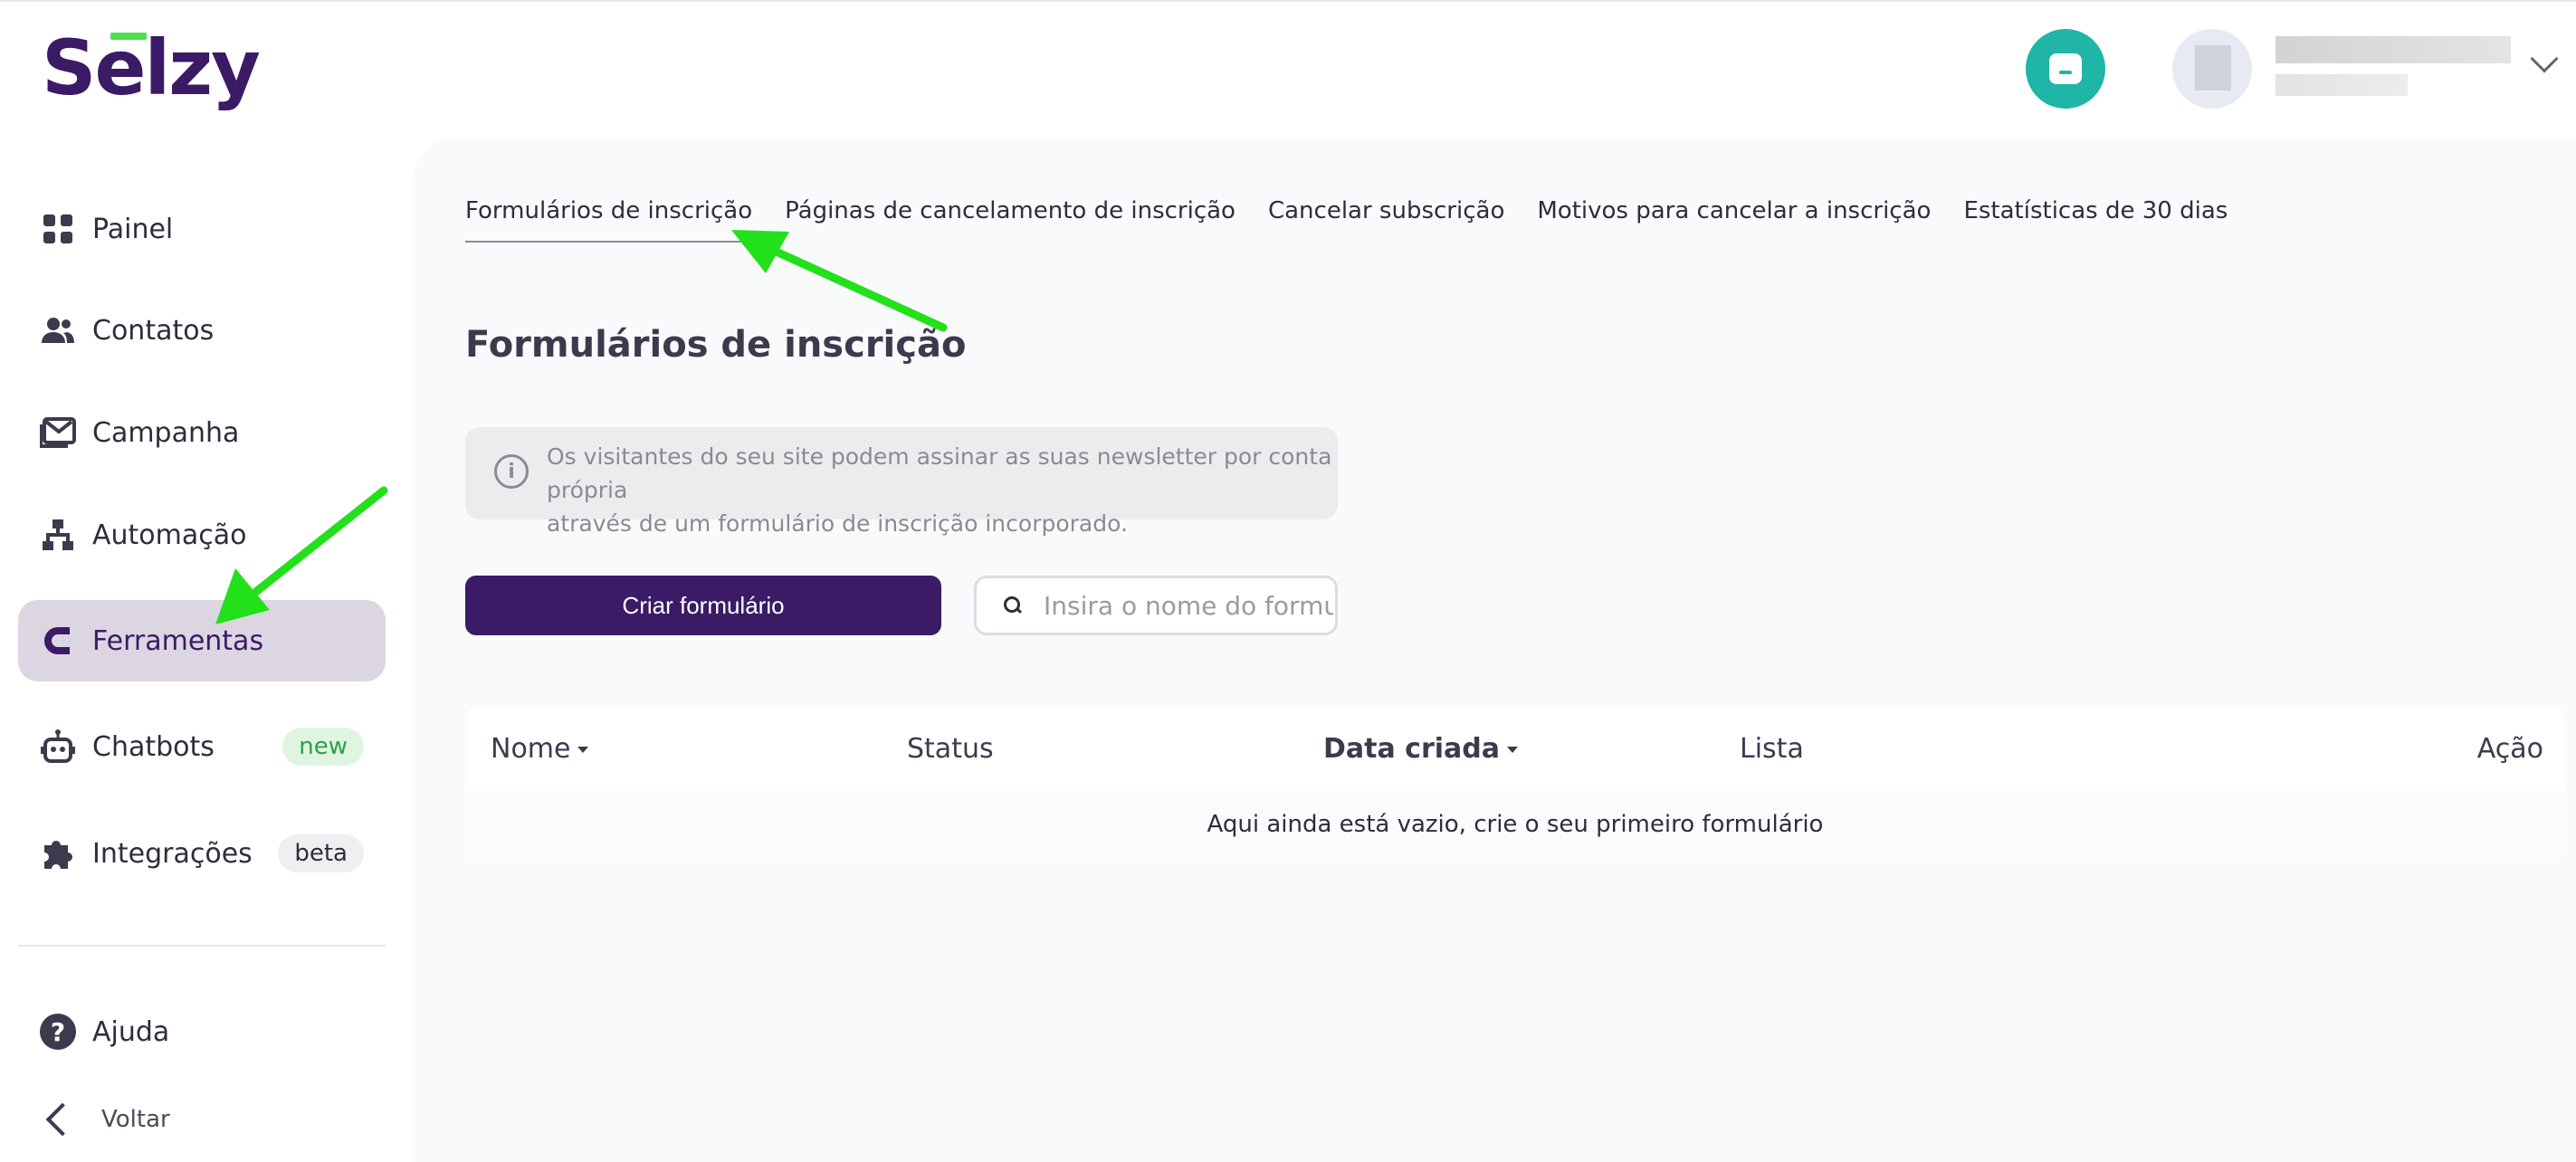 The height and width of the screenshot is (1162, 2576). I want to click on search-icon, so click(1013, 605).